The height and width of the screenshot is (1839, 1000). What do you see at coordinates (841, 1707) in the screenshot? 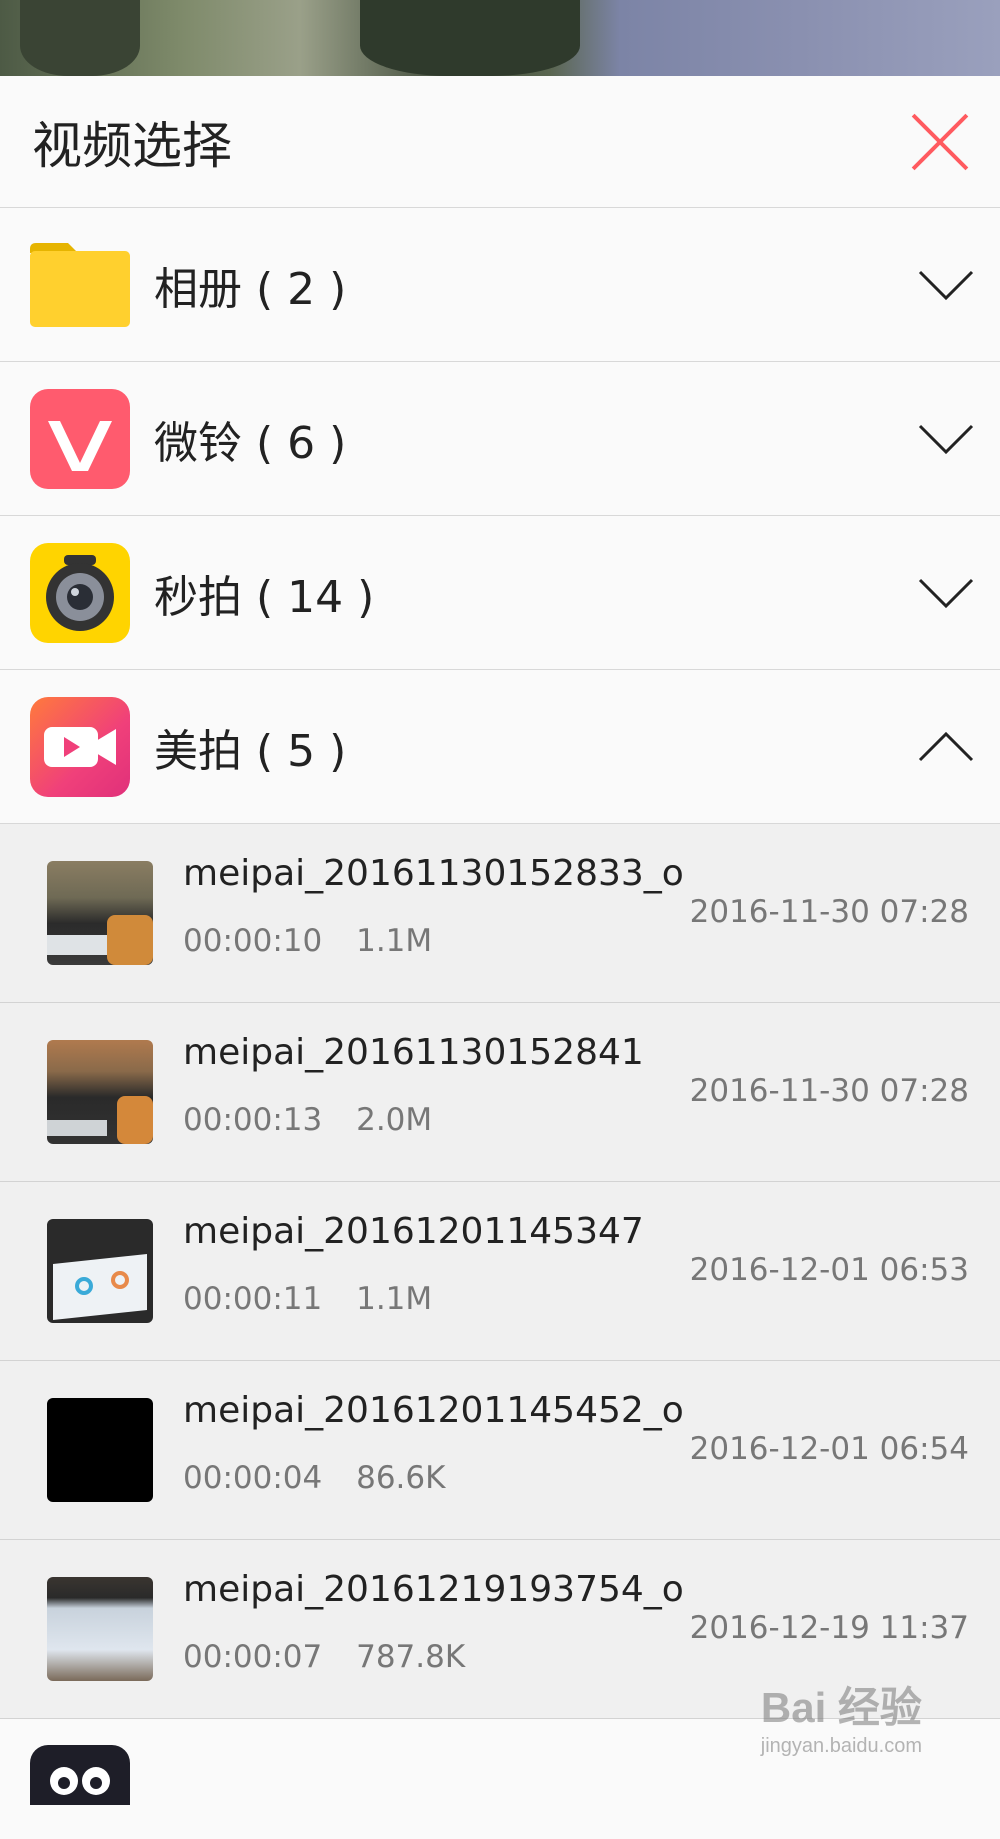
I see `watermark-text: Bai 经验` at bounding box center [841, 1707].